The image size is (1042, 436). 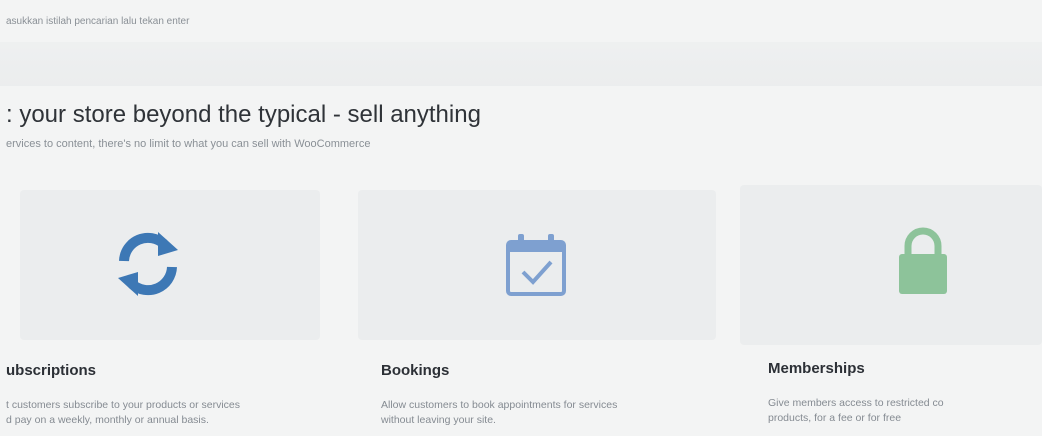 I want to click on feature-title: Bookings, so click(x=415, y=370).